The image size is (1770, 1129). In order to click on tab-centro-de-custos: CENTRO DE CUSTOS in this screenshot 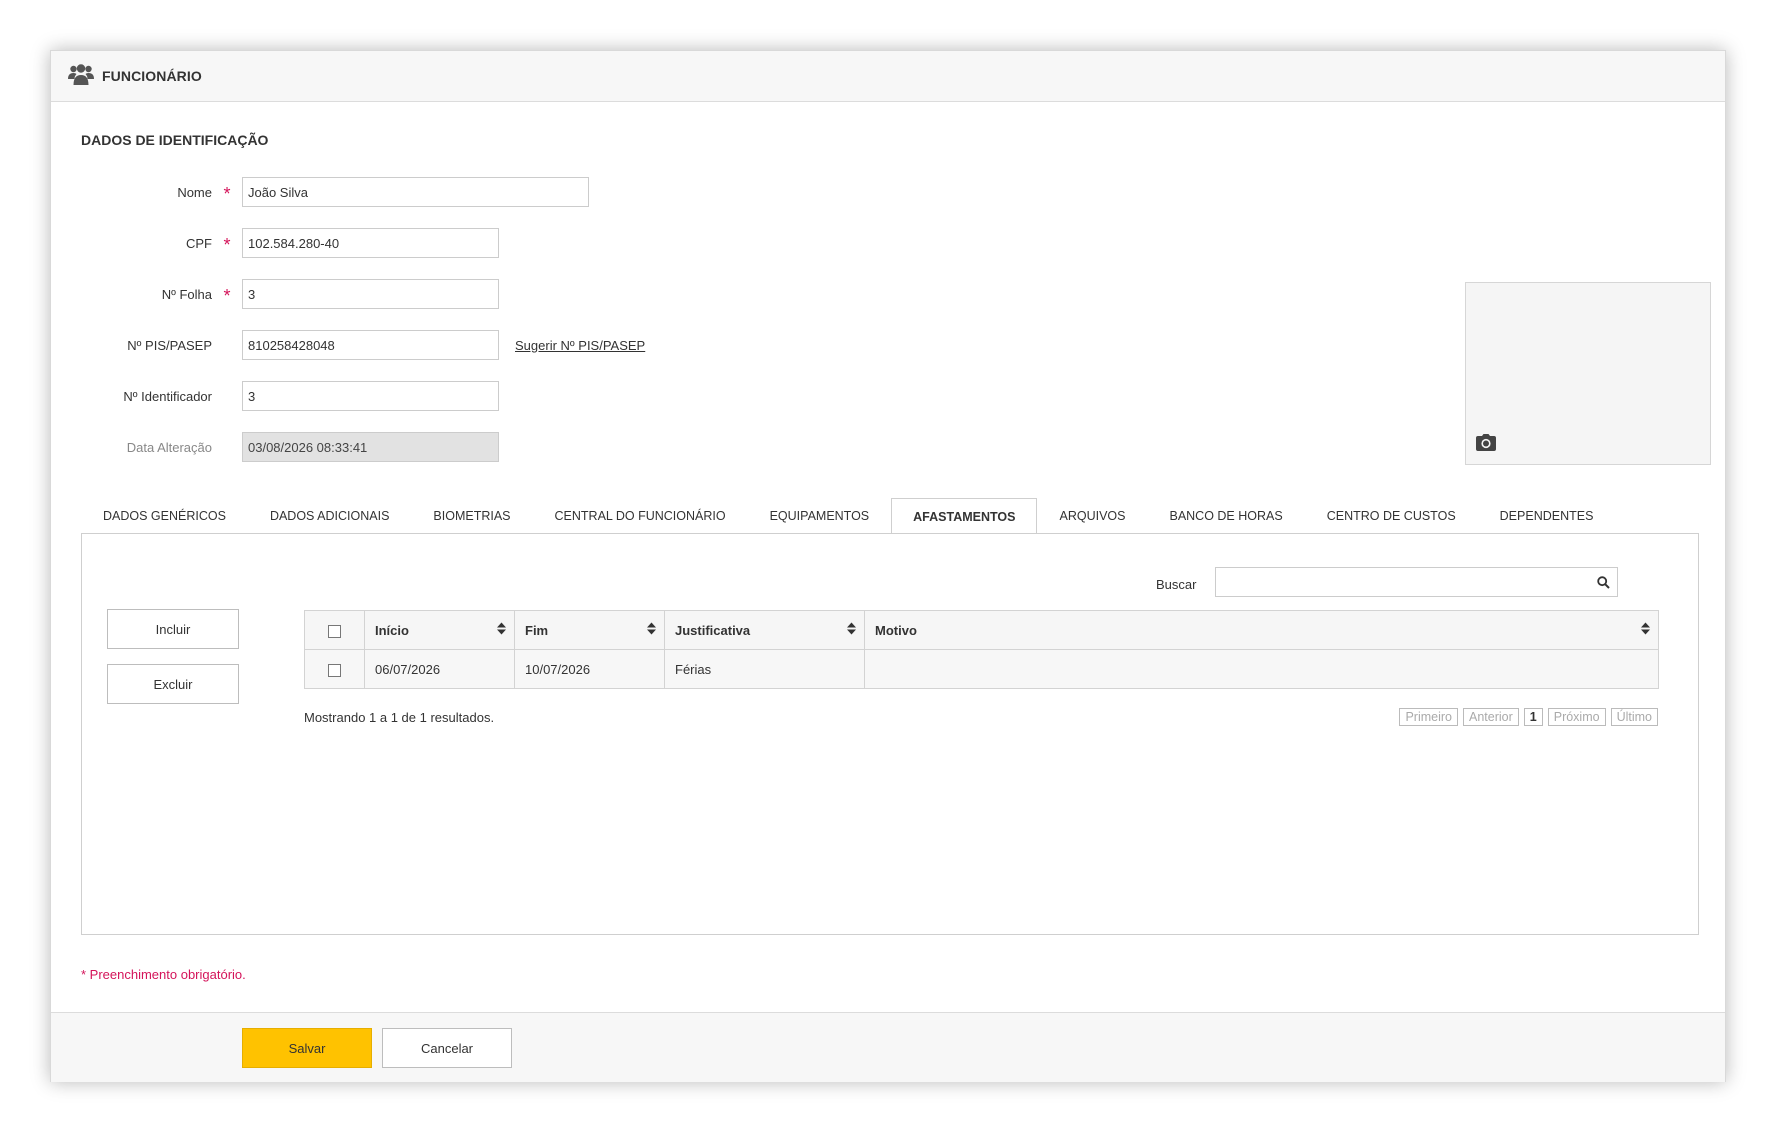, I will do `click(1391, 515)`.